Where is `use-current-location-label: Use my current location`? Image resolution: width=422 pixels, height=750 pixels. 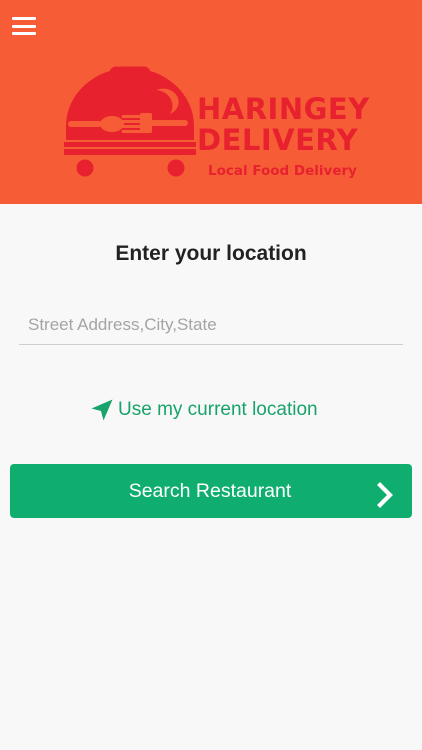
use-current-location-label: Use my current location is located at coordinates (218, 409).